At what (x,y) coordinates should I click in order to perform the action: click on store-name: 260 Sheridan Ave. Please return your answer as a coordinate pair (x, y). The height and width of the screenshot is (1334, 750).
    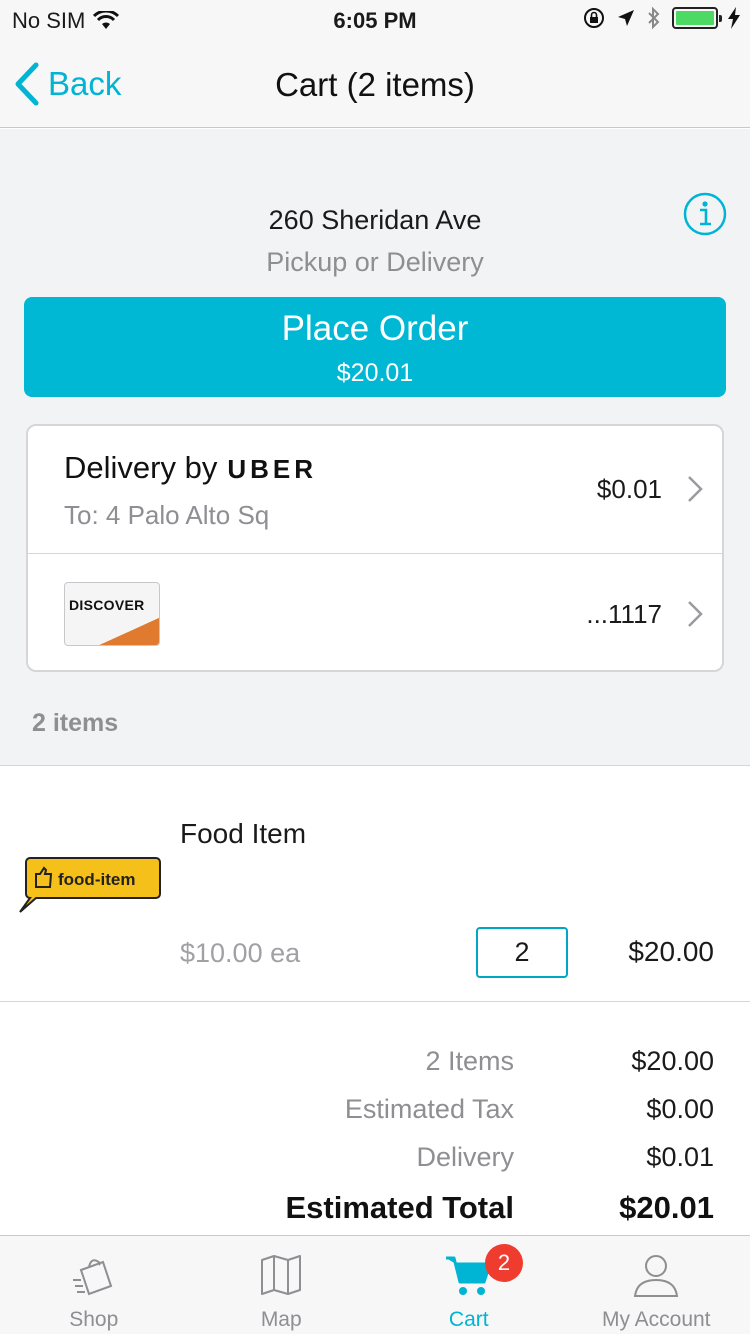
    Looking at the image, I should click on (375, 220).